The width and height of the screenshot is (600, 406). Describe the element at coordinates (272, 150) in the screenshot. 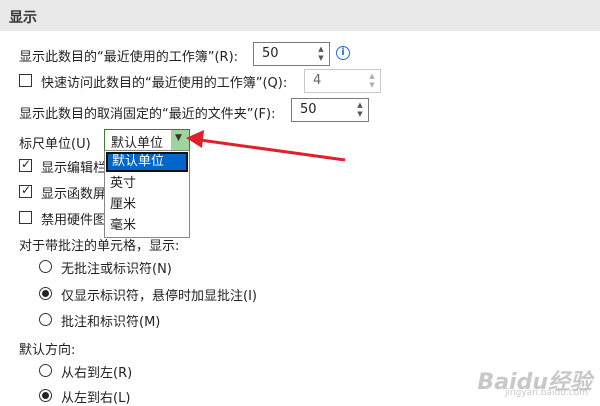

I see `arrow-shaft` at that location.